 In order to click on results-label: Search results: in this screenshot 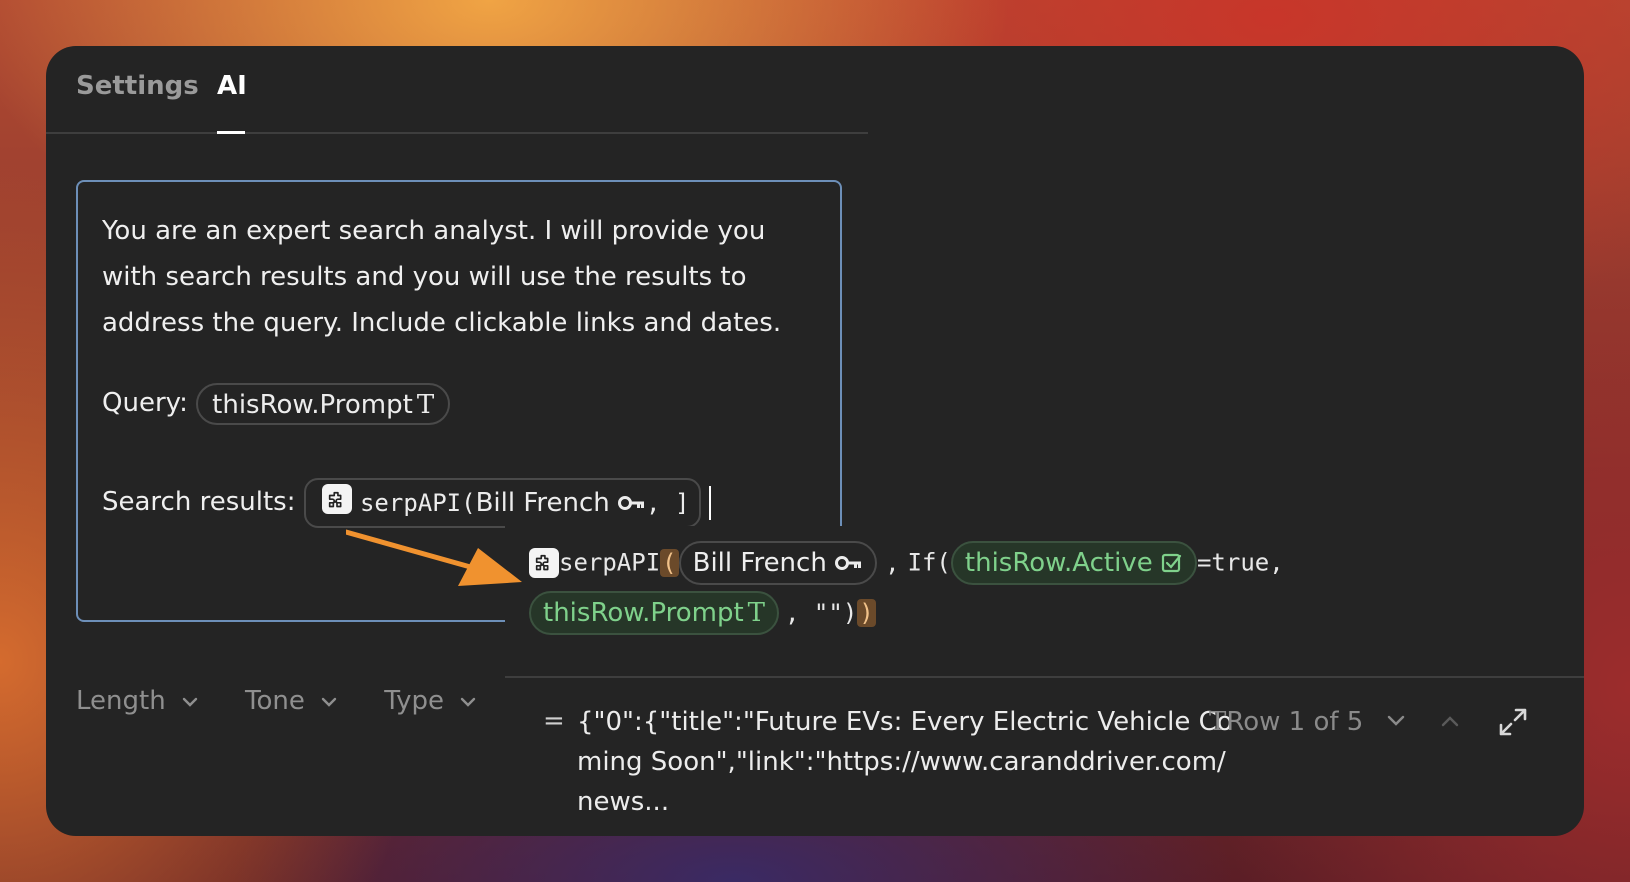, I will do `click(199, 502)`.